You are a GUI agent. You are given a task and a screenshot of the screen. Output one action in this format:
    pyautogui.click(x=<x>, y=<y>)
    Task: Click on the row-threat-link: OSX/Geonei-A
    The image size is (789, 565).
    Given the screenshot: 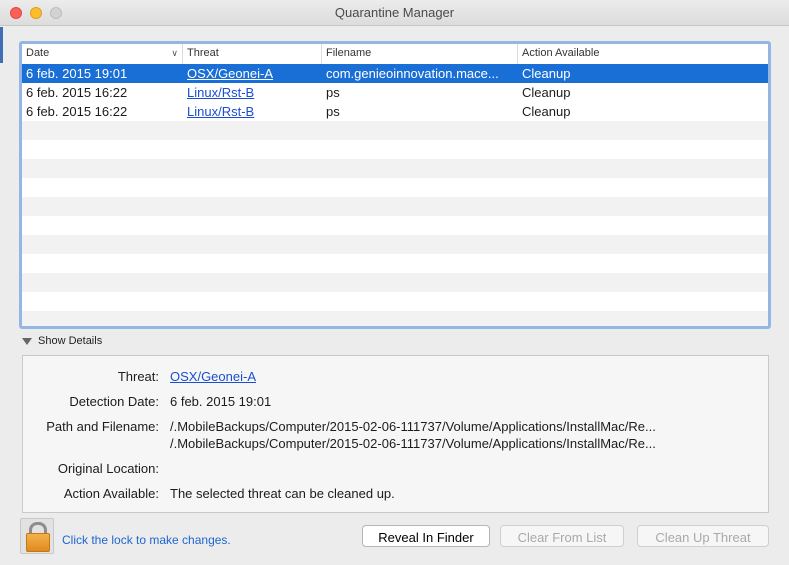 What is the action you would take?
    pyautogui.click(x=230, y=73)
    